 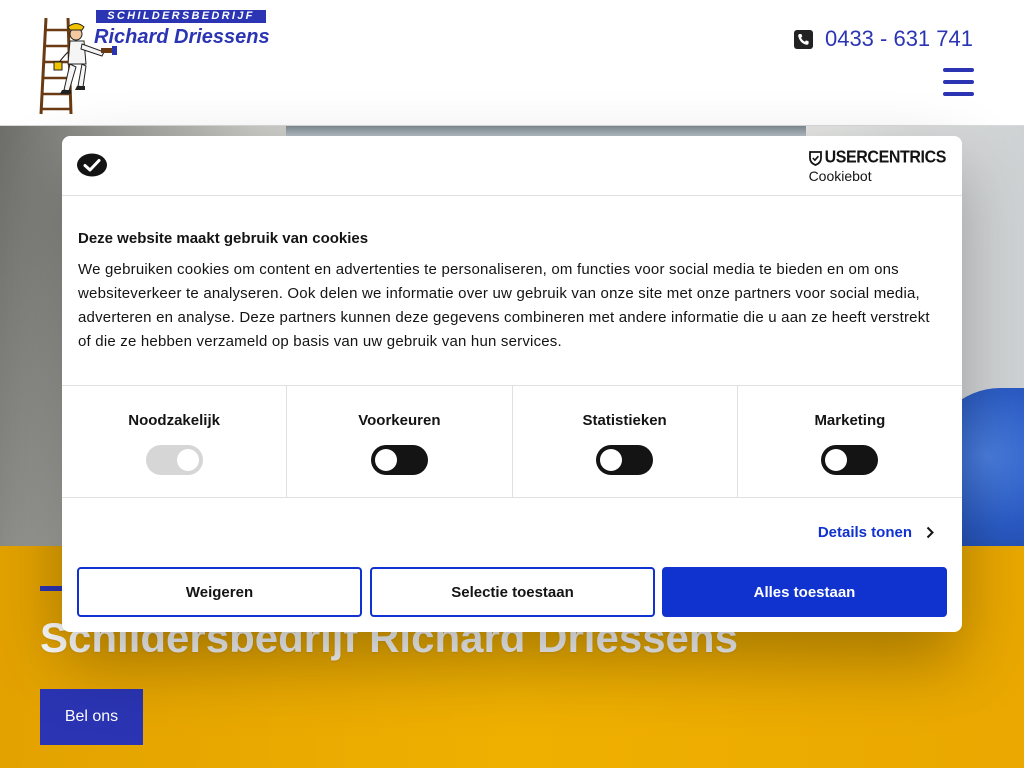 I want to click on phone-number: 0433 - 631 741, so click(x=898, y=38).